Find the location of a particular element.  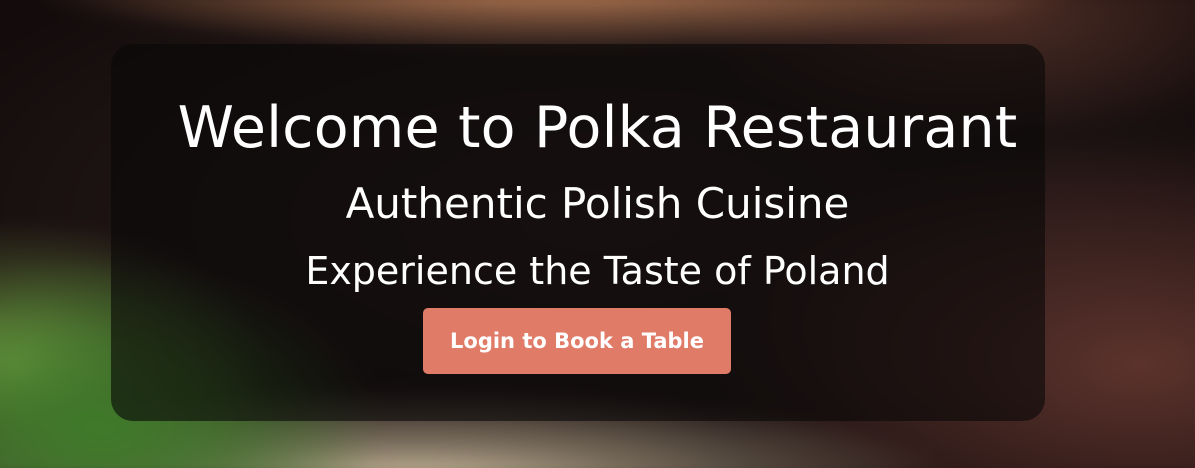

hero-title: Welcome to Polka Restaurant is located at coordinates (597, 128).